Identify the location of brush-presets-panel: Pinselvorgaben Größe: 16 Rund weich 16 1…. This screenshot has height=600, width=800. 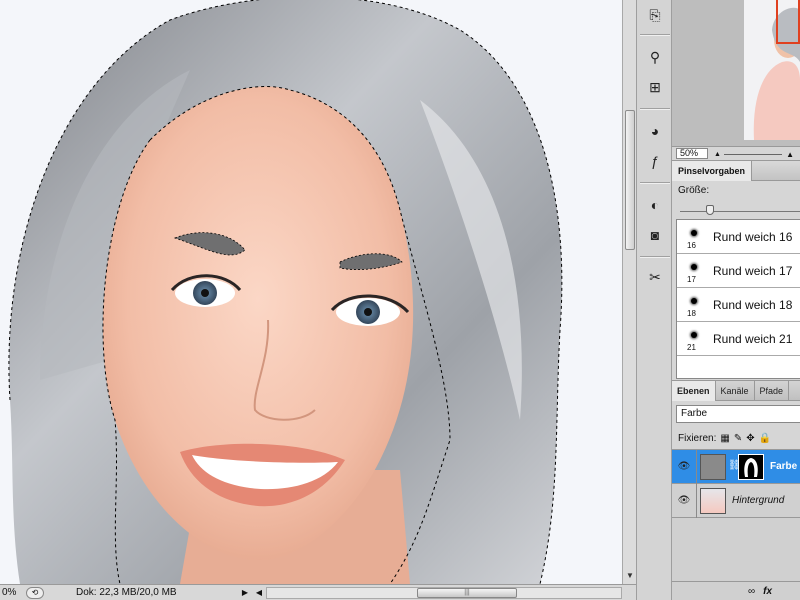
(736, 269).